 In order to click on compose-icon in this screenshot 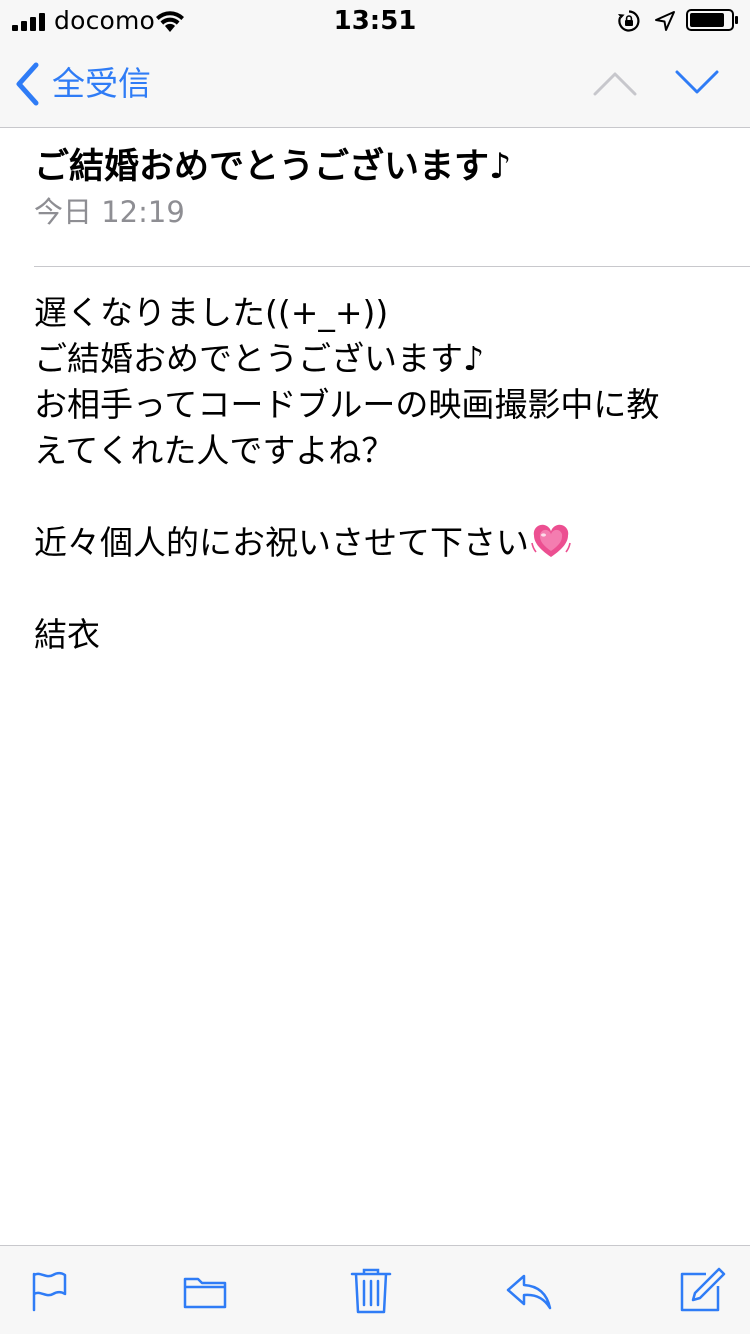, I will do `click(703, 1289)`.